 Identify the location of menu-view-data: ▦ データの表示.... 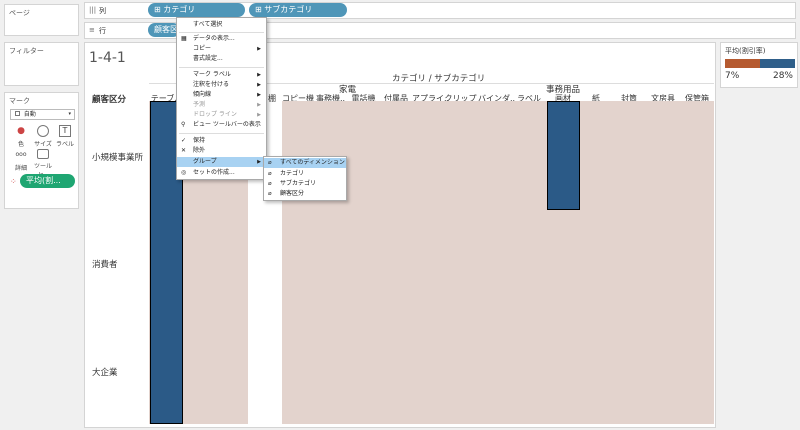
(221, 39).